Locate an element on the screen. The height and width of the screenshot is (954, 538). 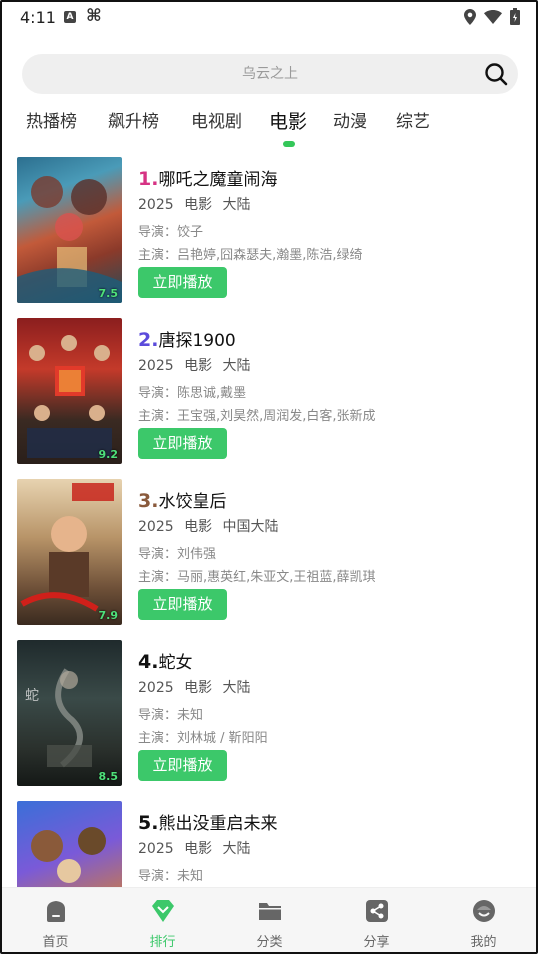
movie-title: 3.水饺皇后 is located at coordinates (182, 499).